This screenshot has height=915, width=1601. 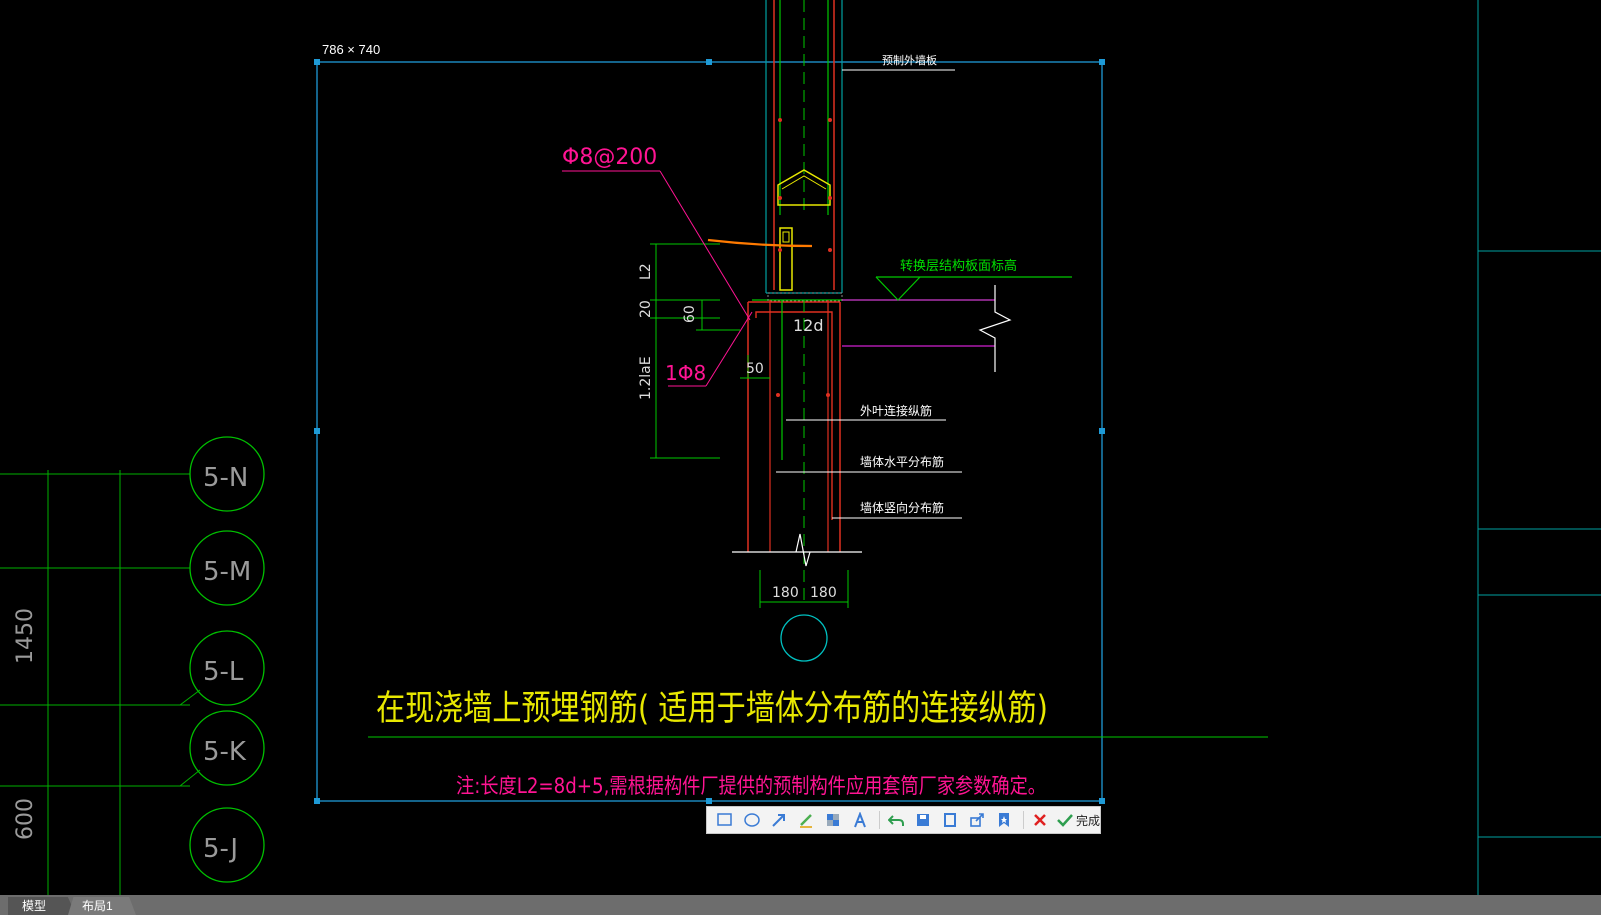 I want to click on axis-label-5l: 5-L, so click(x=223, y=672).